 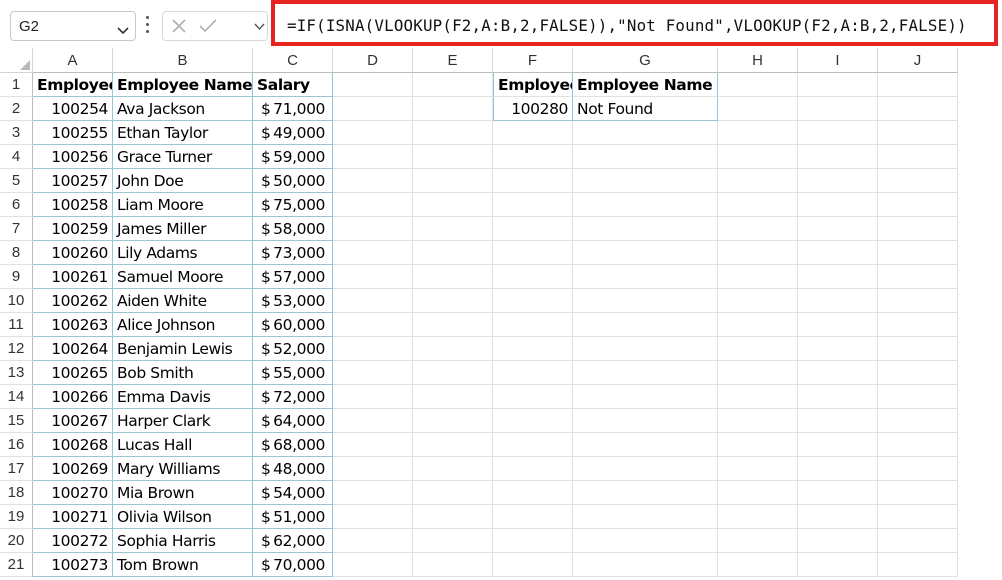 What do you see at coordinates (16, 157) in the screenshot?
I see `row-header-4: 4` at bounding box center [16, 157].